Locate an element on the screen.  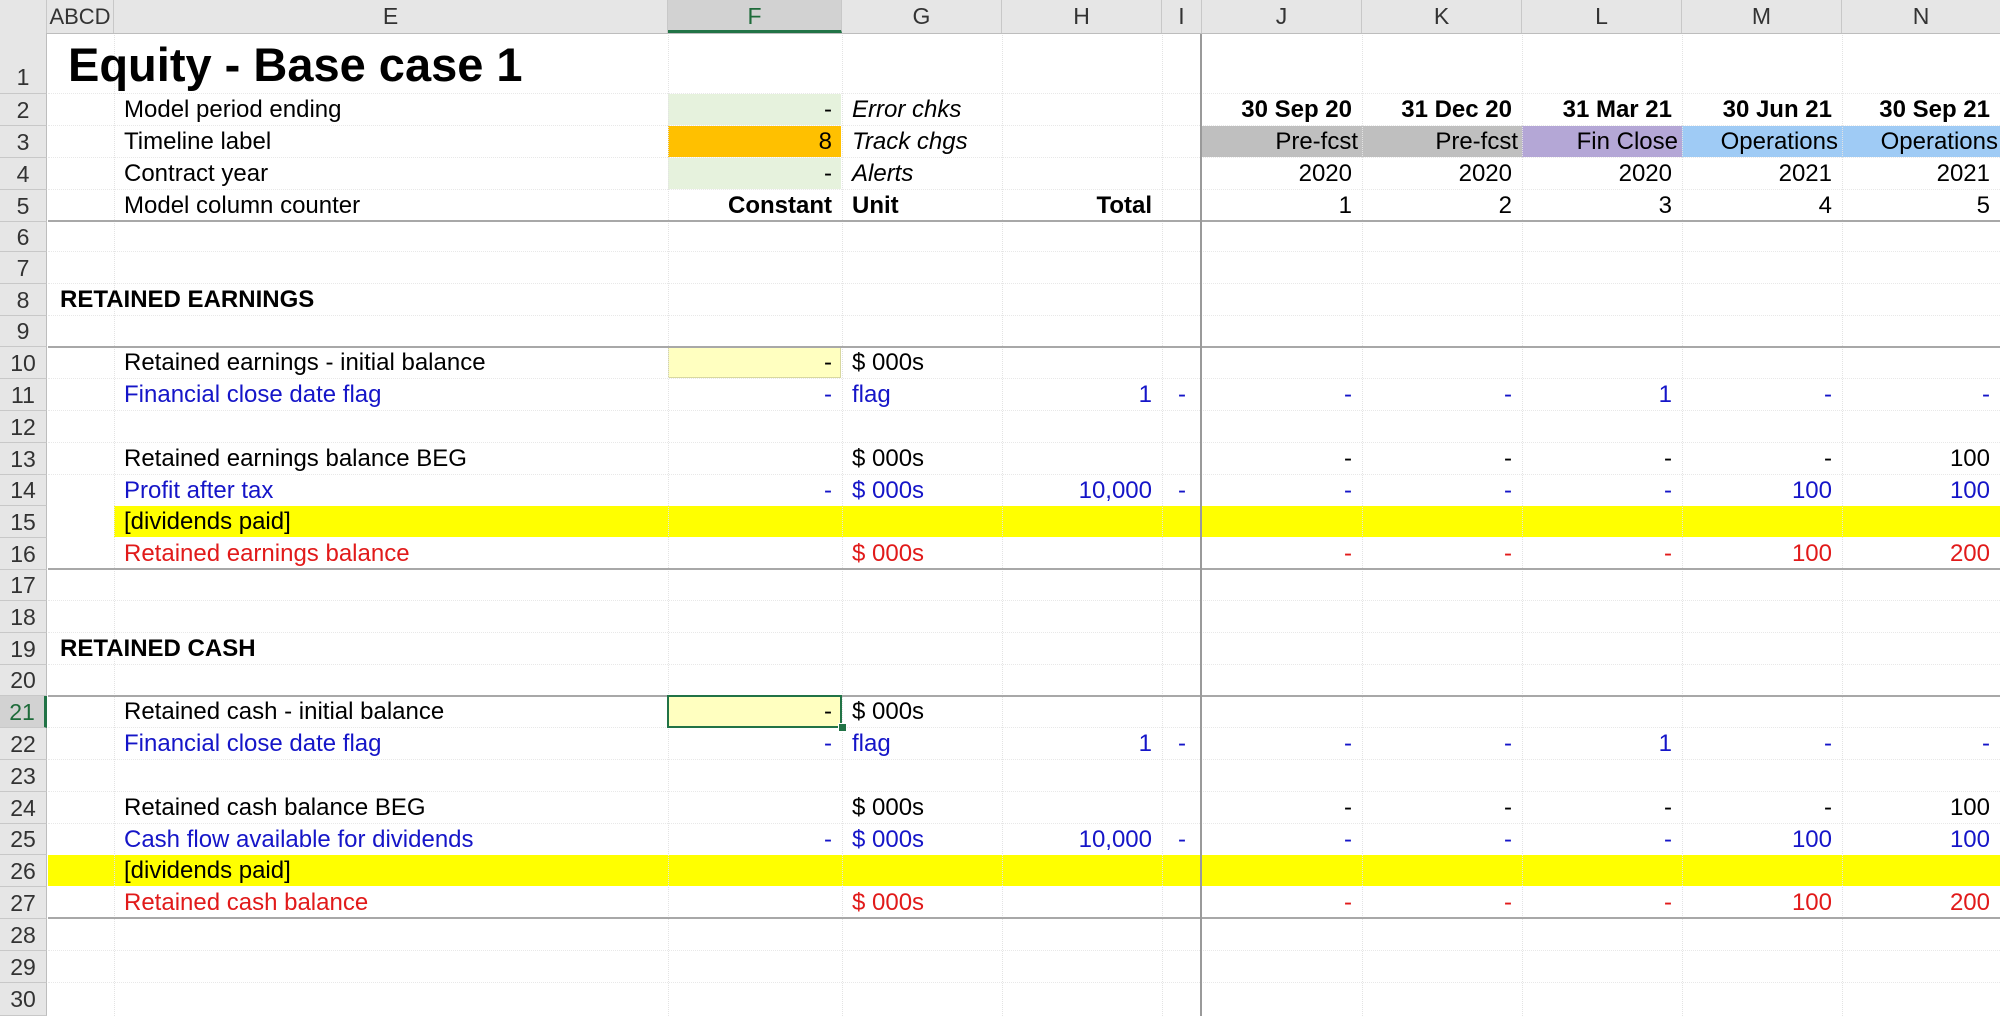
re-balance-value: 100 is located at coordinates (1762, 553).